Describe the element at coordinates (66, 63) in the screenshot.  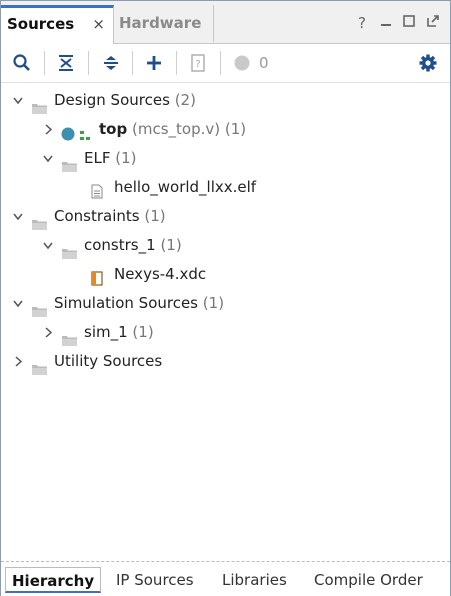
I see `collapse-all-icon` at that location.